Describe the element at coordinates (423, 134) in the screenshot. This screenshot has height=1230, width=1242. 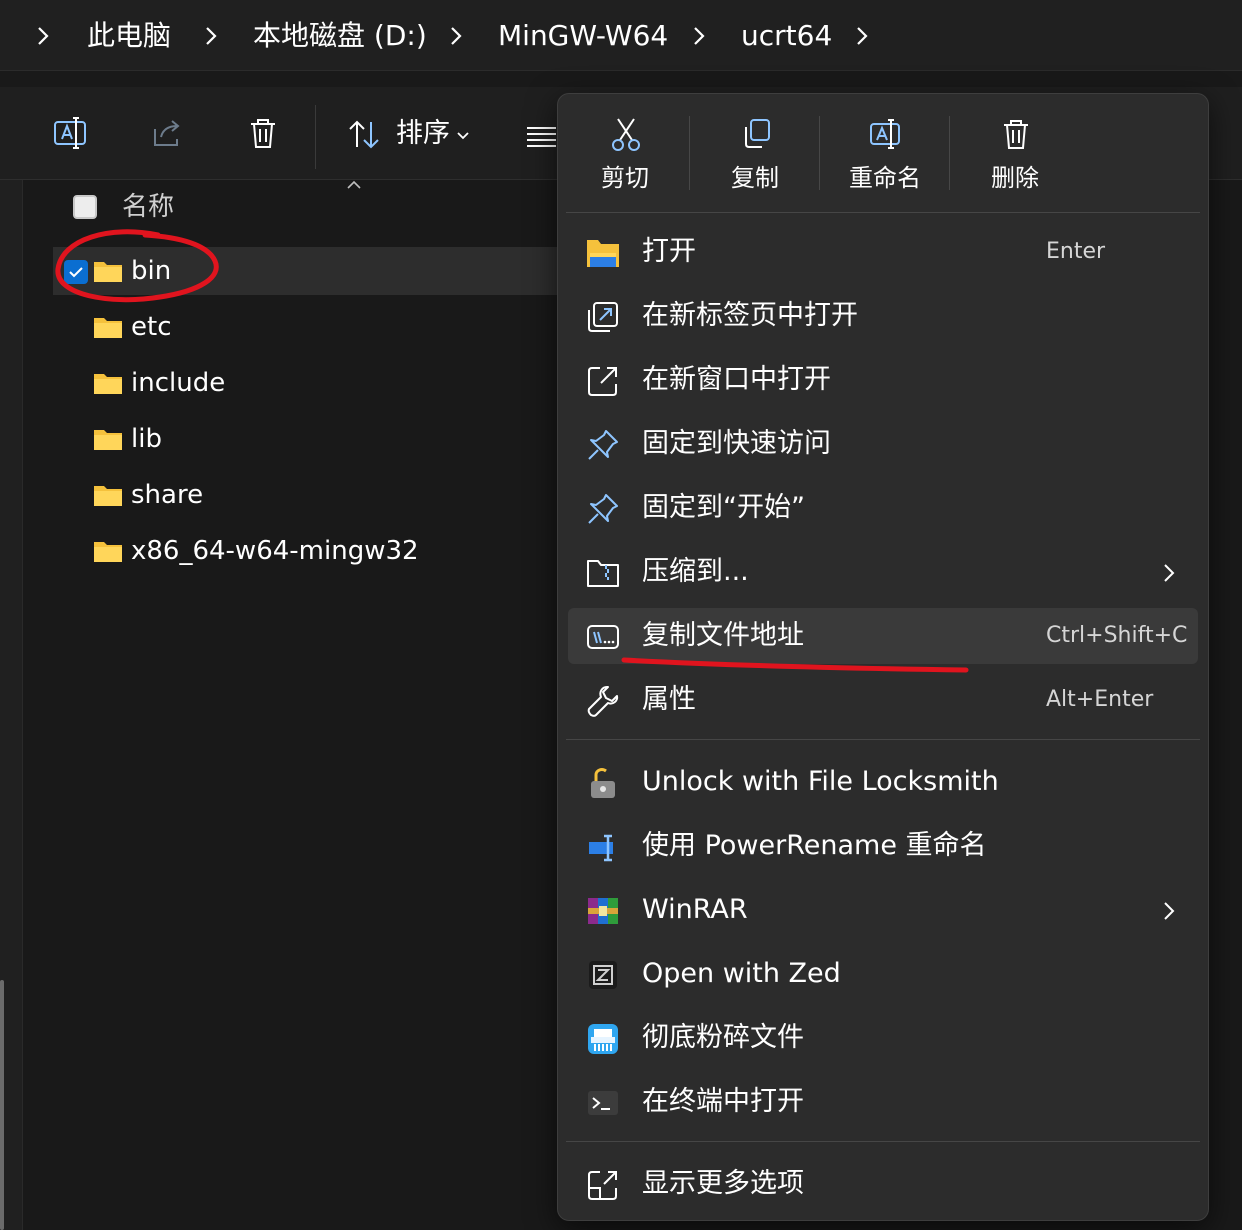
I see `sort-button: 排序` at that location.